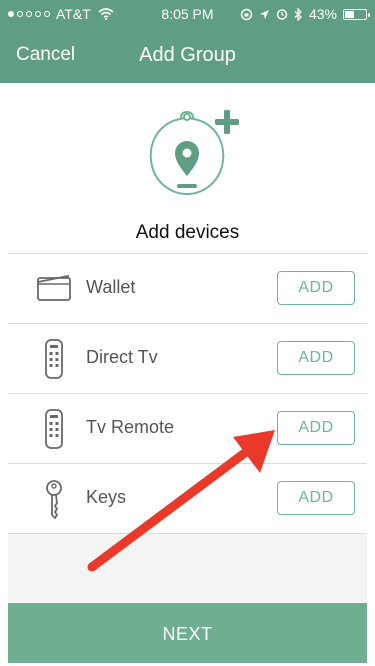  What do you see at coordinates (187, 633) in the screenshot?
I see `next-button: NEXT` at bounding box center [187, 633].